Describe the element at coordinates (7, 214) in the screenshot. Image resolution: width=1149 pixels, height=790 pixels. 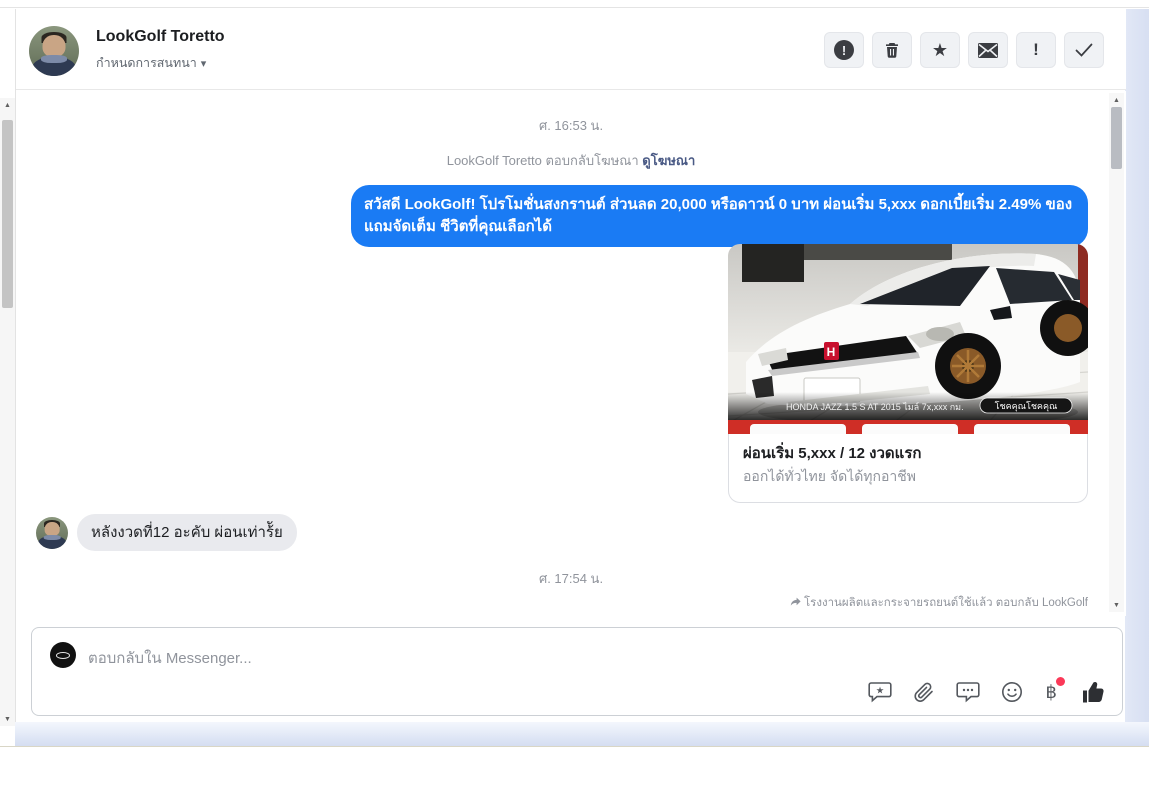
I see `outer-scrollbar-thumb` at that location.